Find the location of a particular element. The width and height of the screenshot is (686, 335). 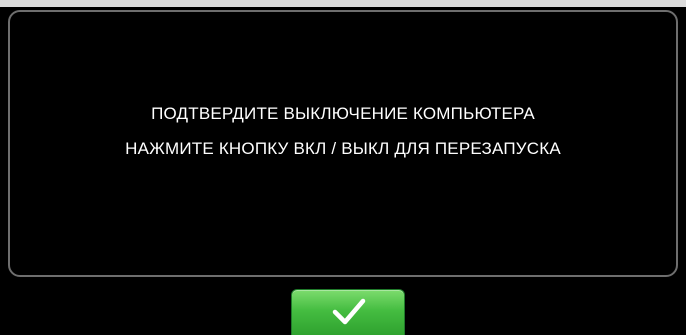

checkmark-icon is located at coordinates (349, 311).